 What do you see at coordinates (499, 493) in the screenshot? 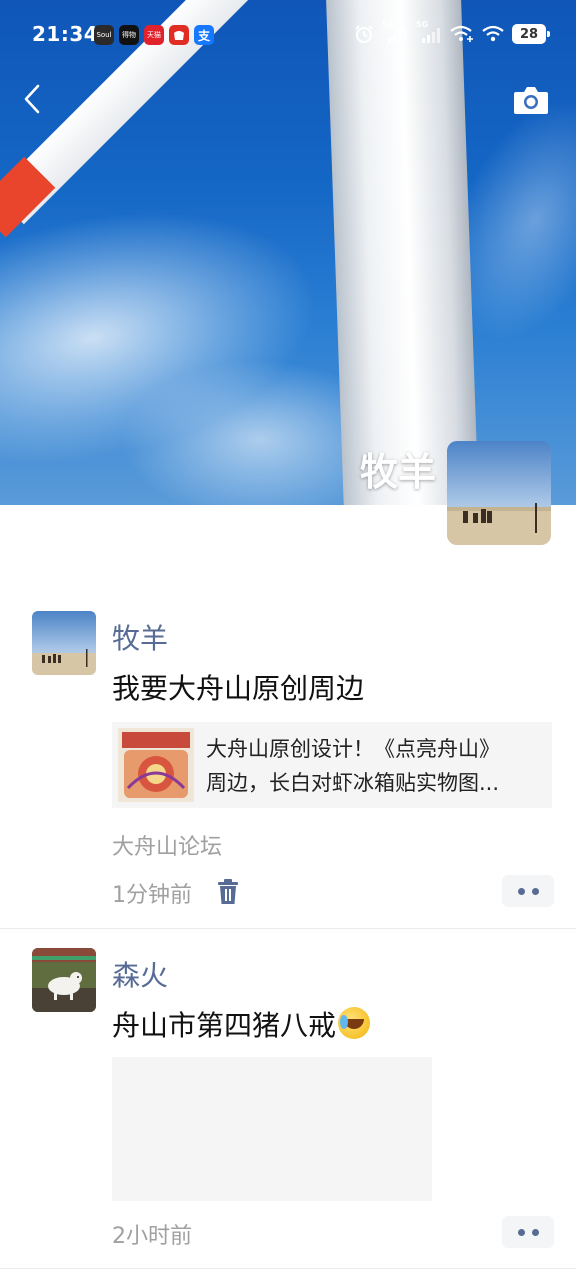
I see `profile-avatar` at bounding box center [499, 493].